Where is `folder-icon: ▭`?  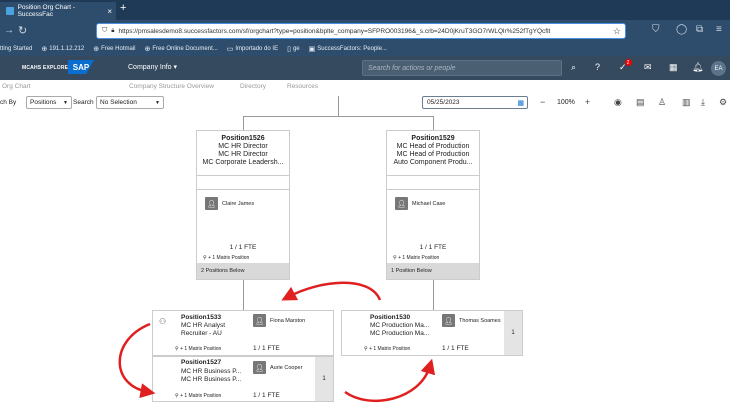 folder-icon: ▭ is located at coordinates (230, 49).